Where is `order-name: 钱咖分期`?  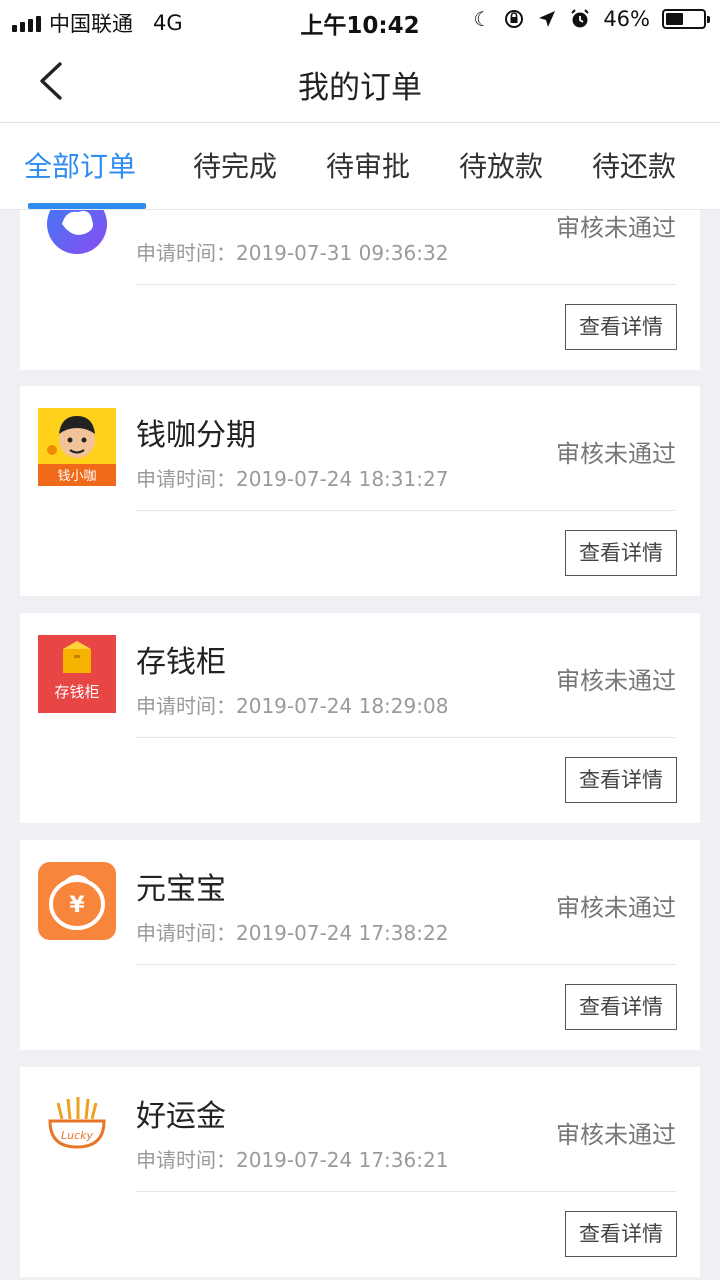
order-name: 钱咖分期 is located at coordinates (196, 435).